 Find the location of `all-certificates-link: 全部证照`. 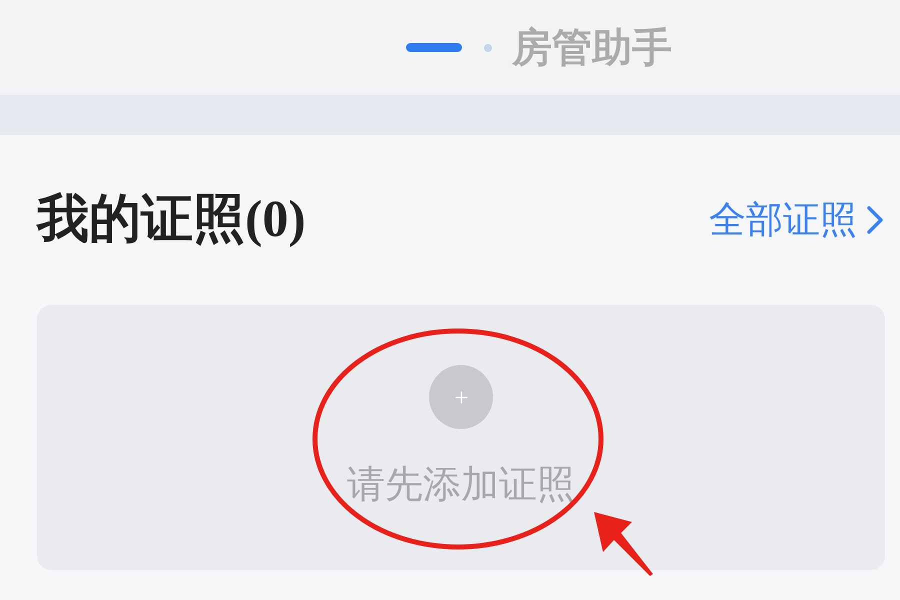

all-certificates-link: 全部证照 is located at coordinates (797, 220).